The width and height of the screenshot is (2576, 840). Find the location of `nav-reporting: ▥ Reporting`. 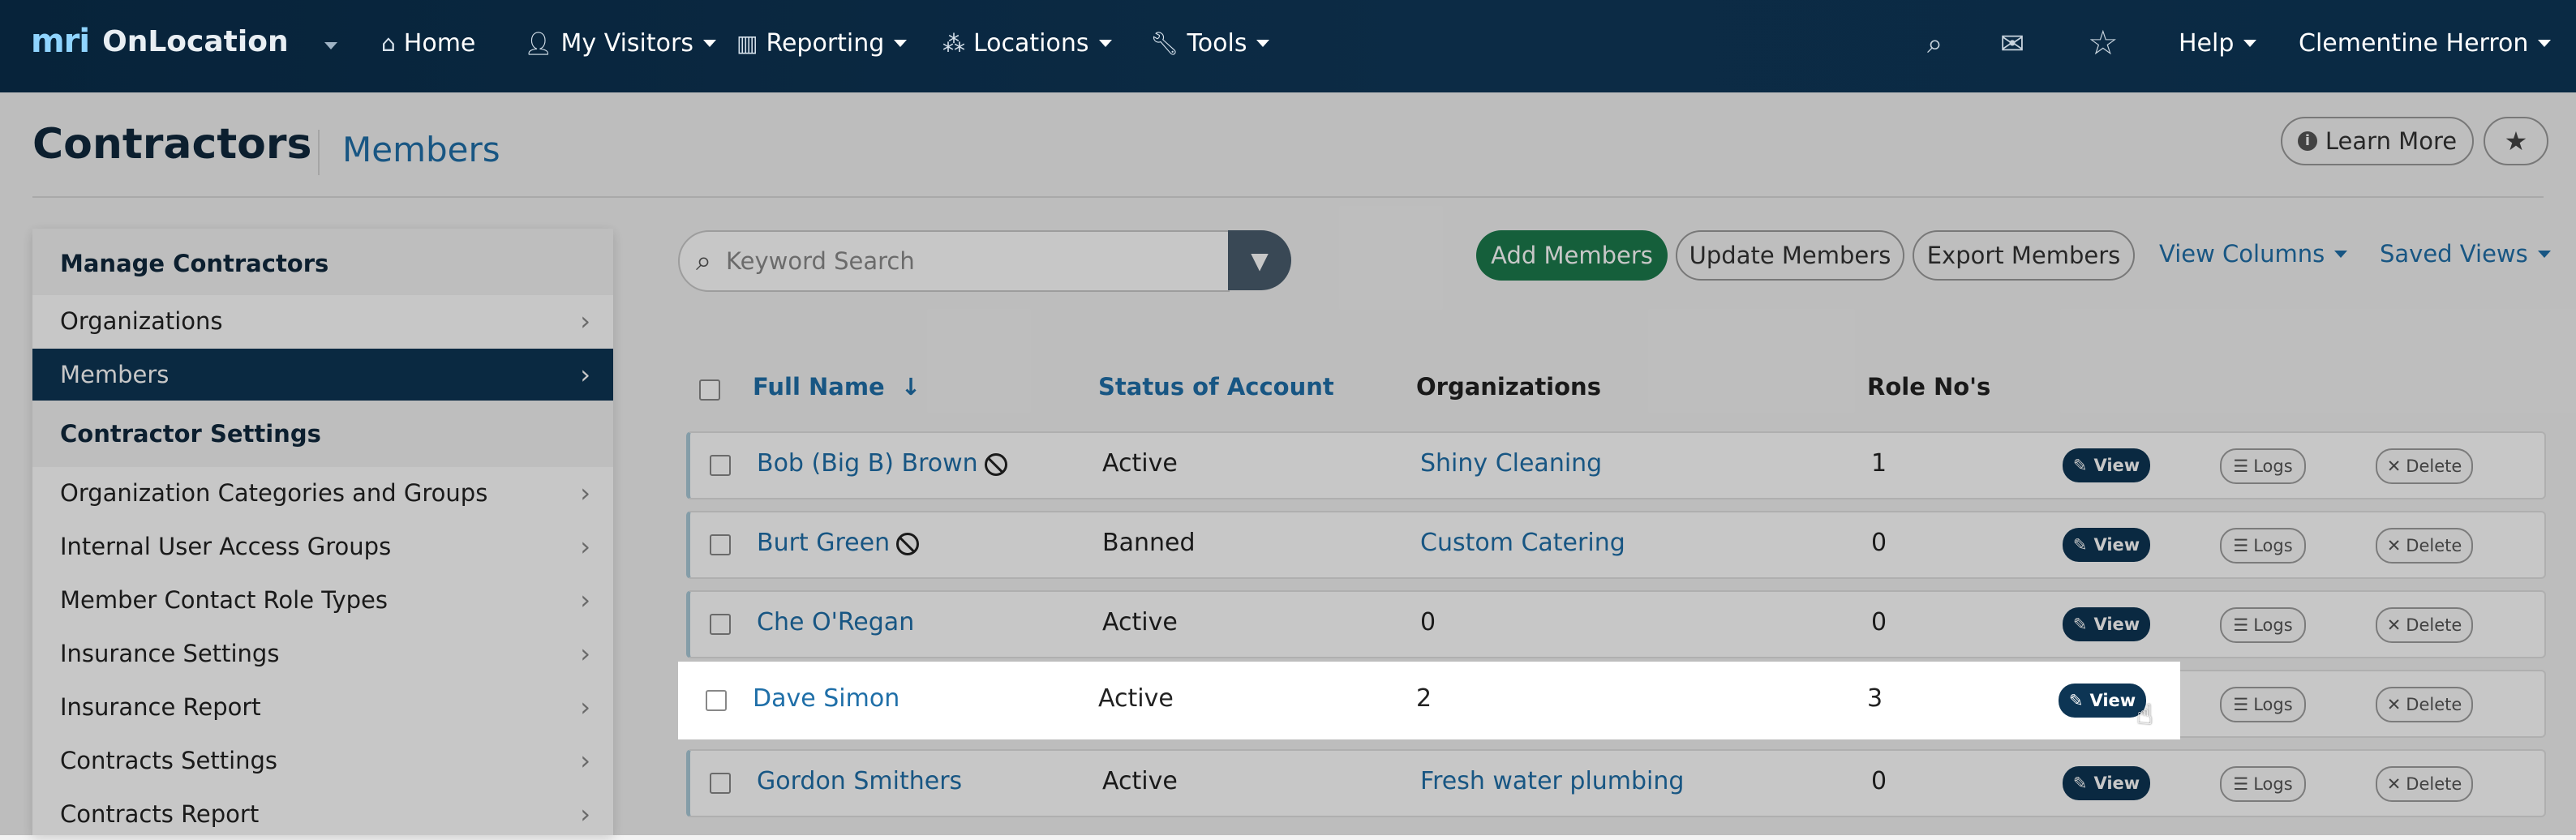

nav-reporting: ▥ Reporting is located at coordinates (822, 44).